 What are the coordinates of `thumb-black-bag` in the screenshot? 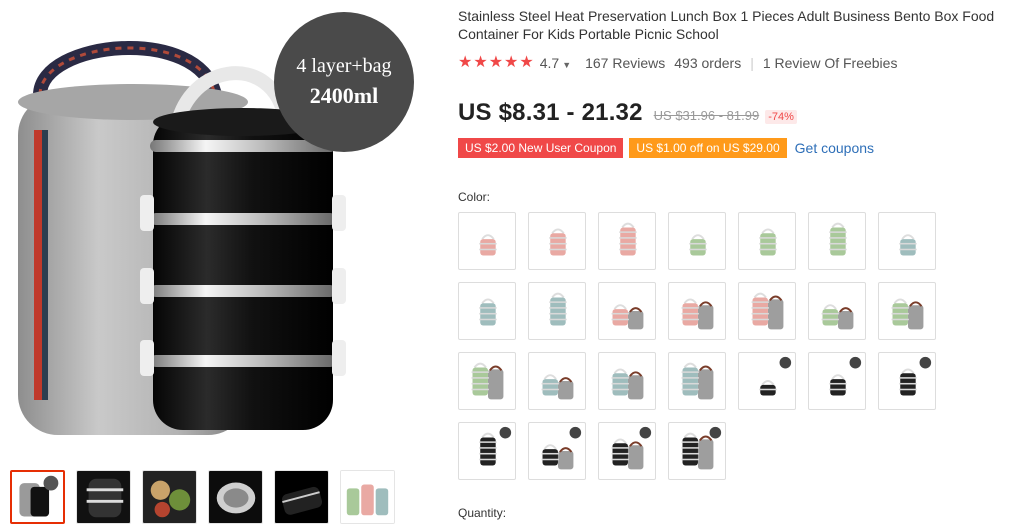 It's located at (37, 497).